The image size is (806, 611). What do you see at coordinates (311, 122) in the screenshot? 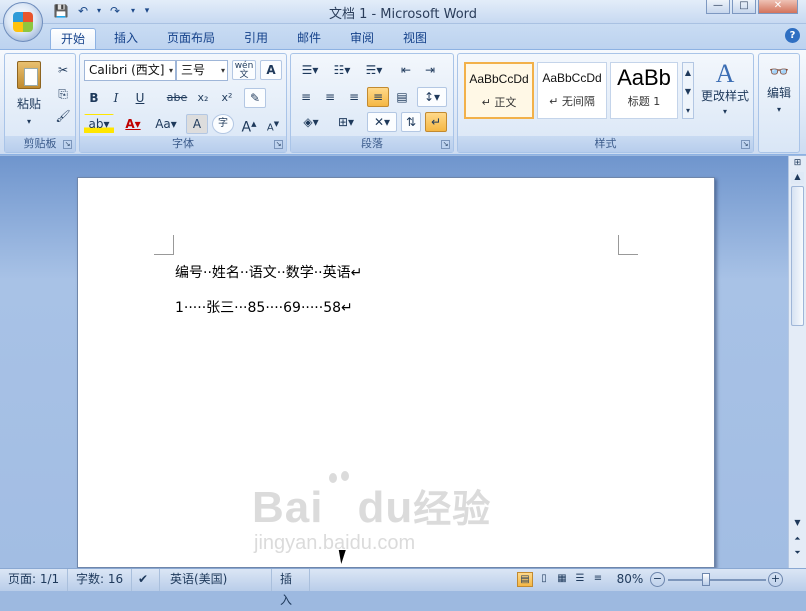
I see `shading-icon: ◈▾` at bounding box center [311, 122].